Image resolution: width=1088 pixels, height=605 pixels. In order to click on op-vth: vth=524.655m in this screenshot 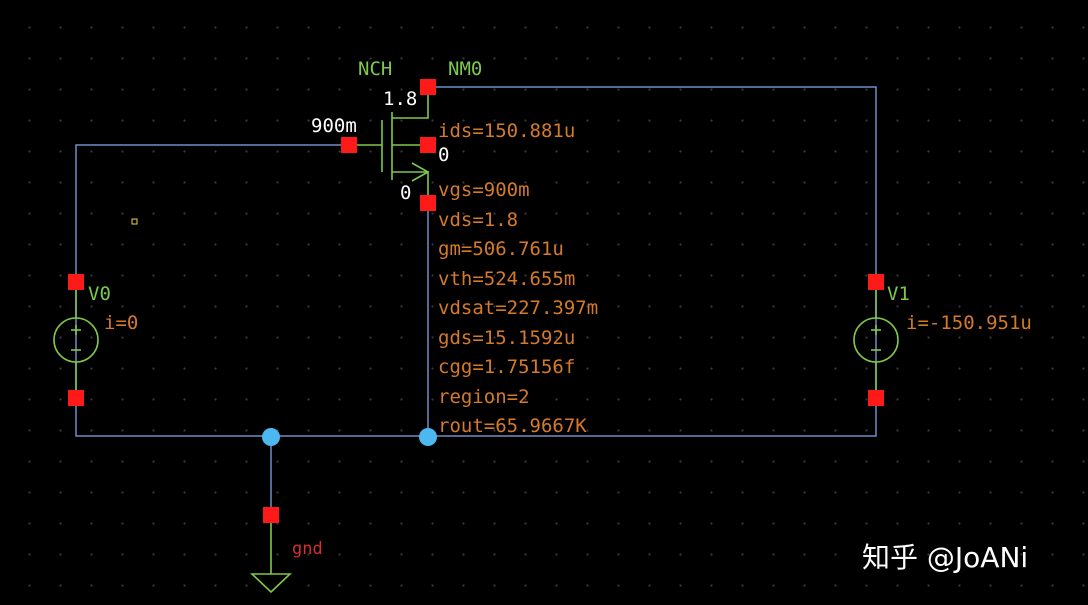, I will do `click(507, 278)`.